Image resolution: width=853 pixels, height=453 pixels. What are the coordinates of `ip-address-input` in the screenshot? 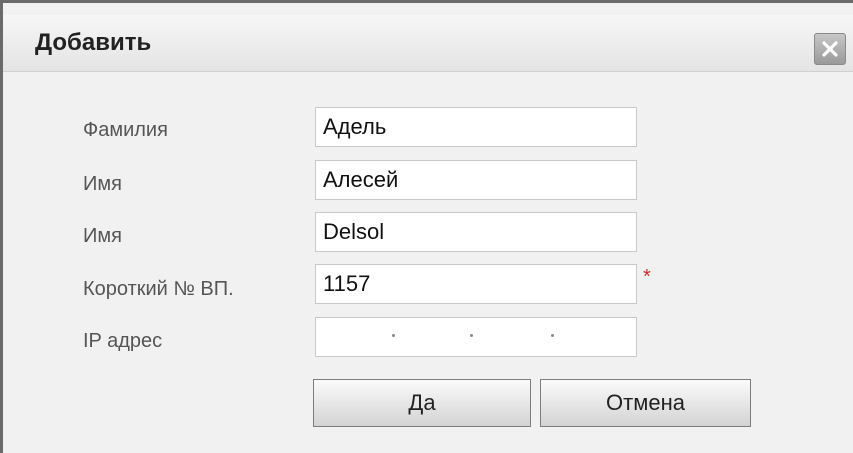 It's located at (476, 337).